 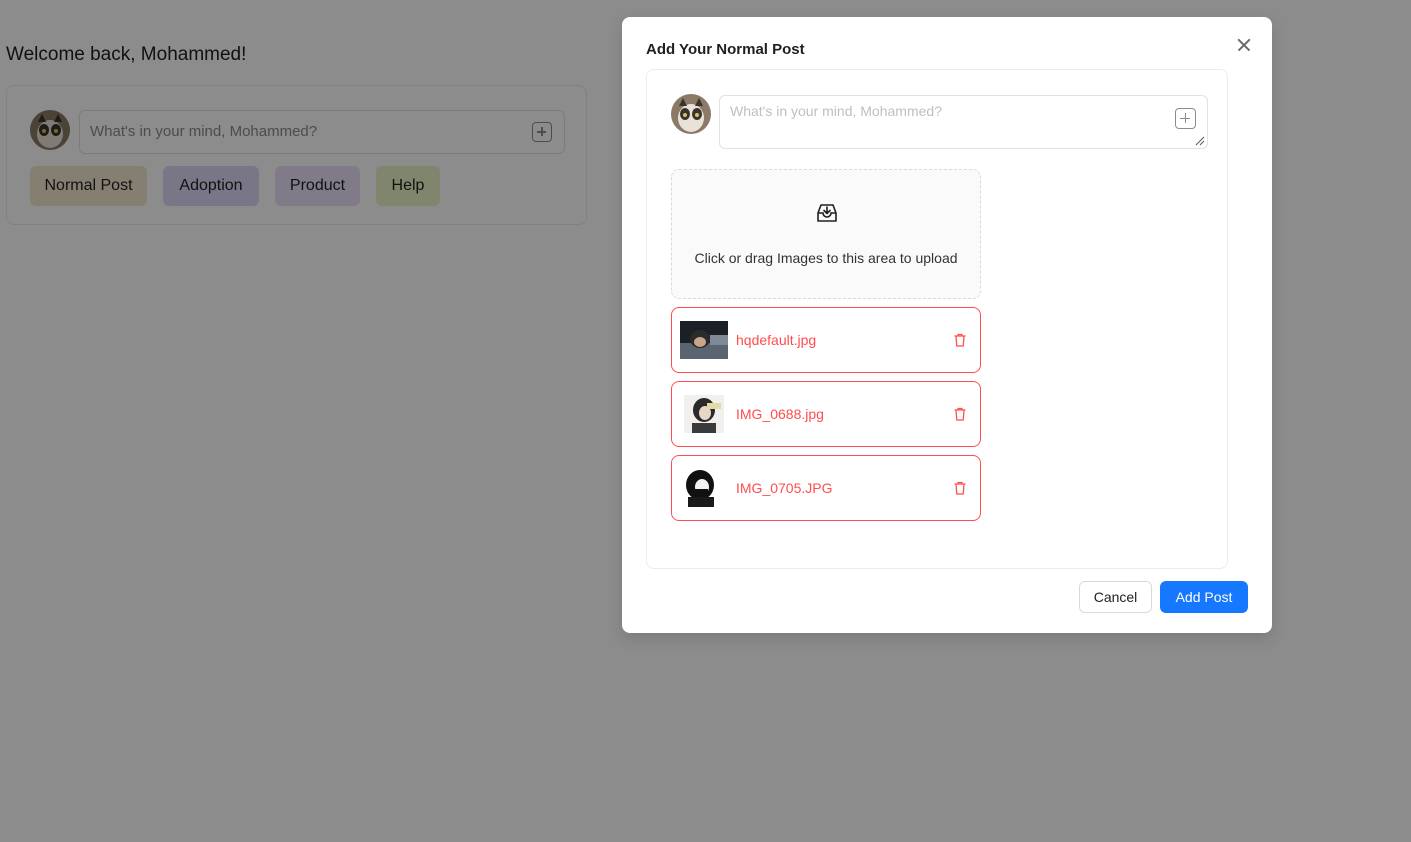 I want to click on cancel-button: Cancel, so click(x=1115, y=597).